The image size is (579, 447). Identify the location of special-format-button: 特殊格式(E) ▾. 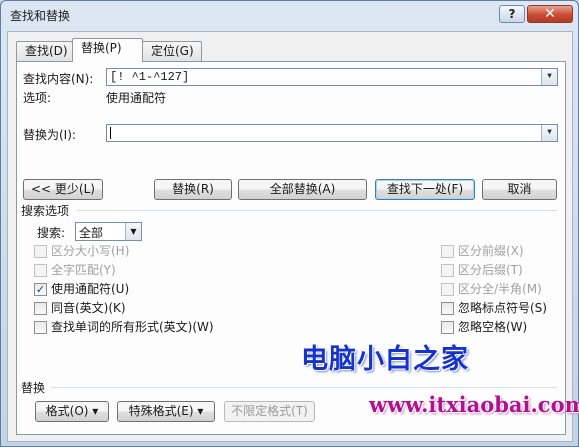
(166, 411).